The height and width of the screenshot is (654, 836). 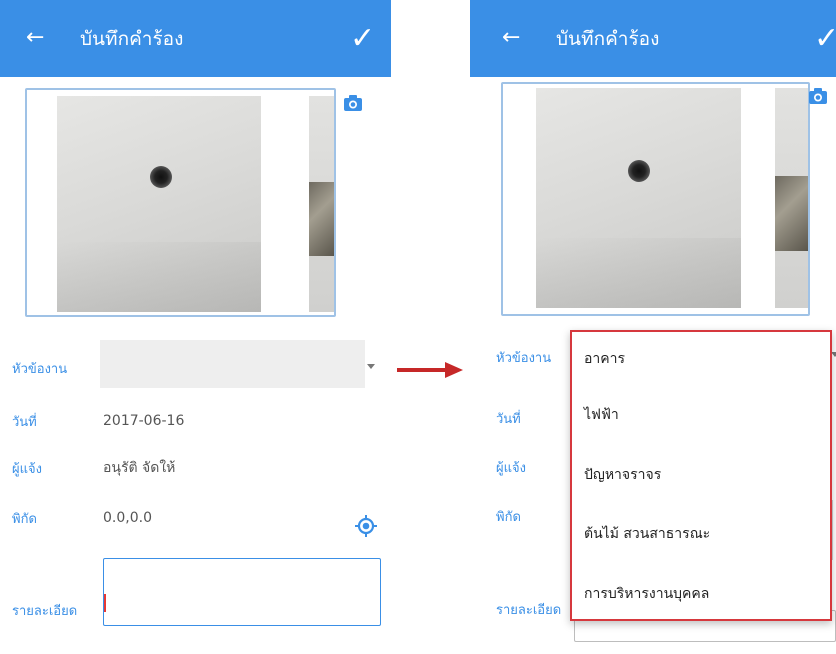 What do you see at coordinates (105, 603) in the screenshot?
I see `text-cursor` at bounding box center [105, 603].